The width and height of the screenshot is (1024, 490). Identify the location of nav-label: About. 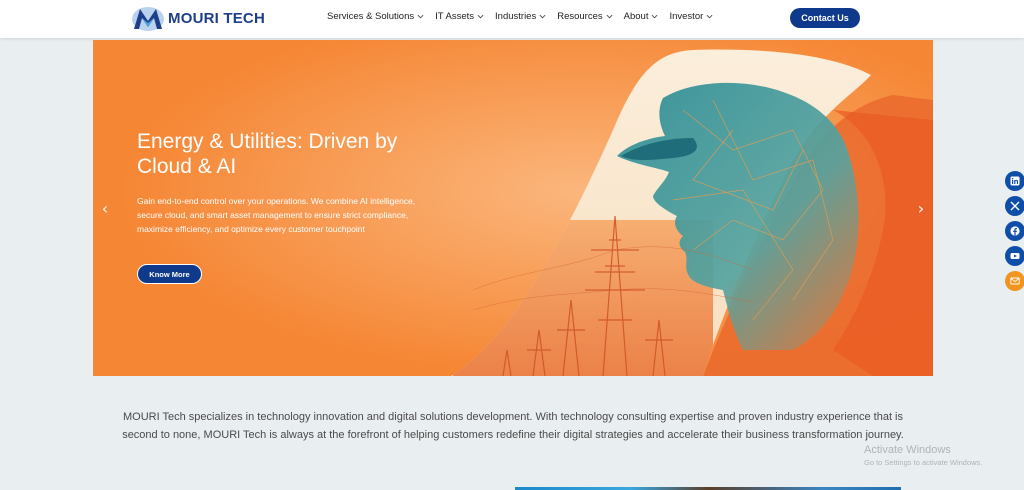
(636, 16).